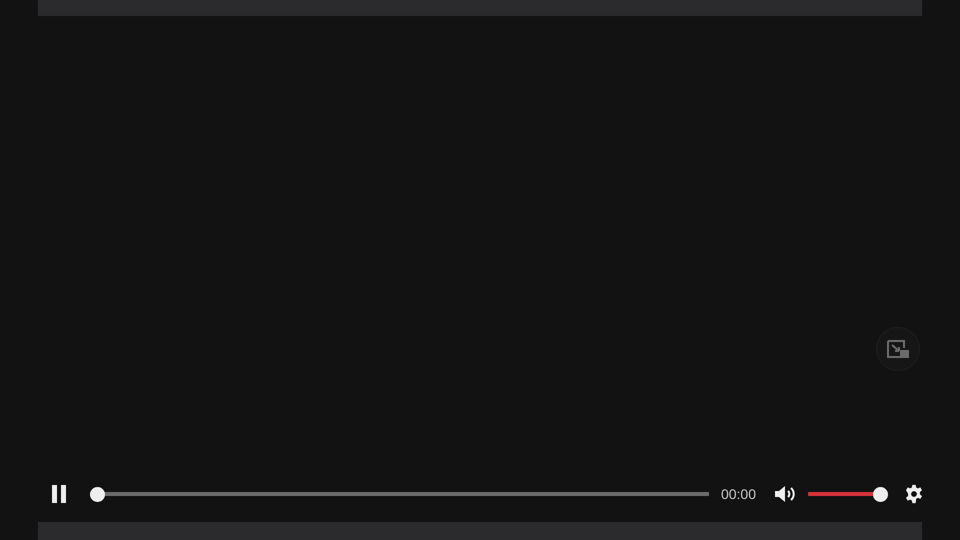 The height and width of the screenshot is (540, 960). I want to click on volume-thumb, so click(880, 494).